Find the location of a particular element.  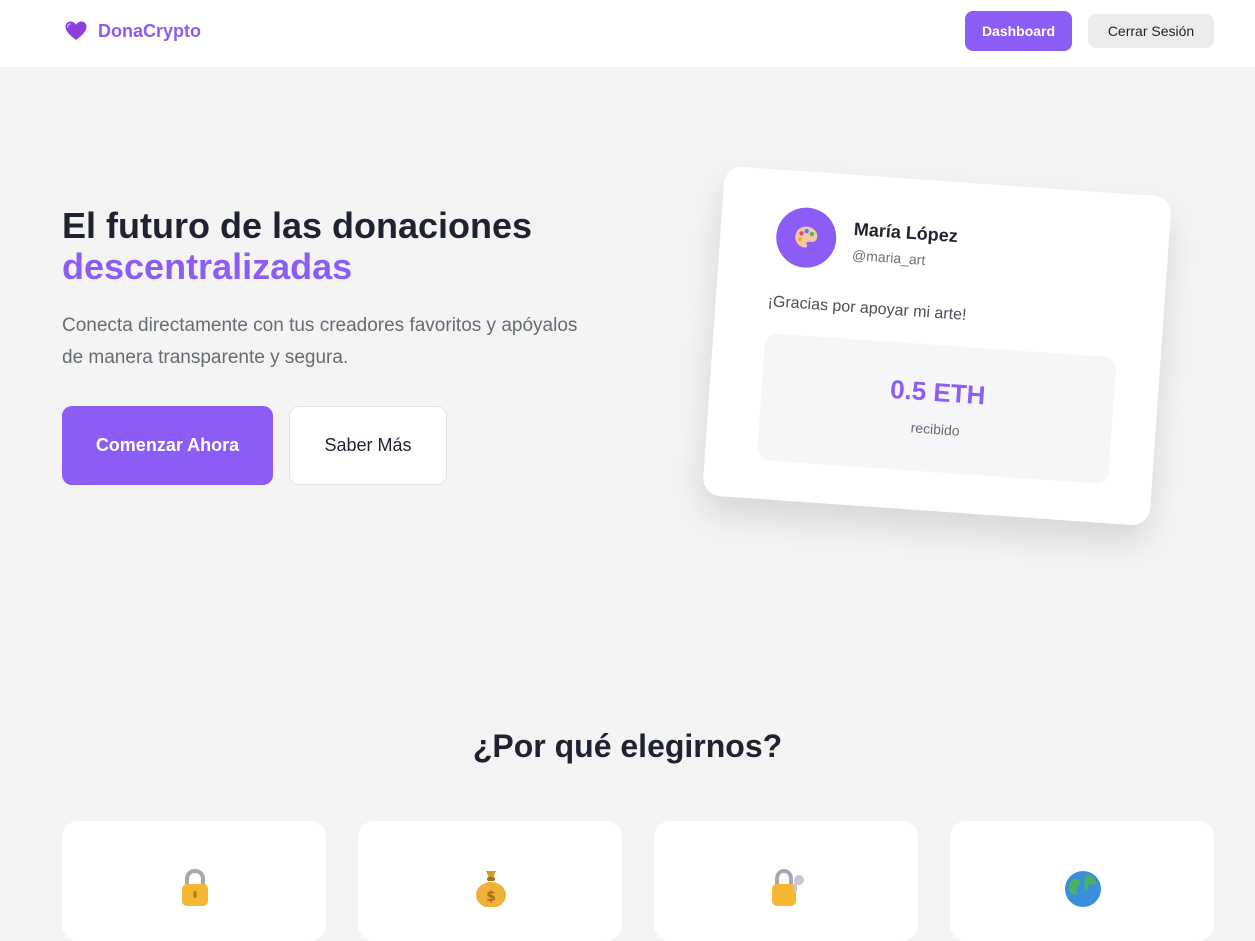

feature-card-security is located at coordinates (194, 881).